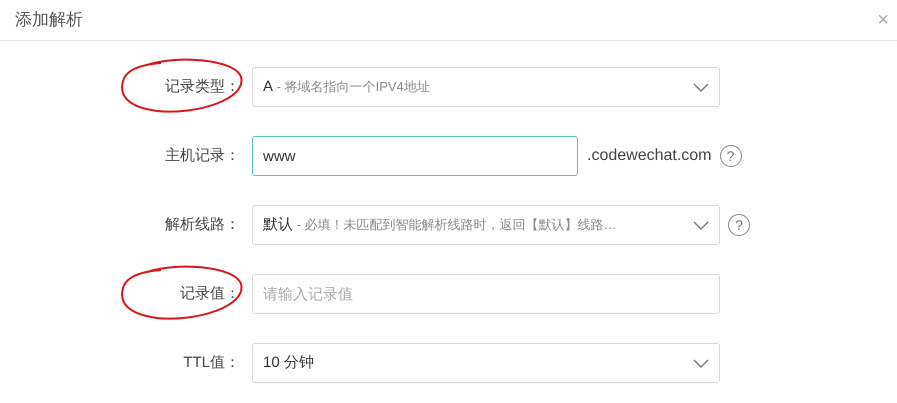  I want to click on field-label: TTL值：, so click(212, 362).